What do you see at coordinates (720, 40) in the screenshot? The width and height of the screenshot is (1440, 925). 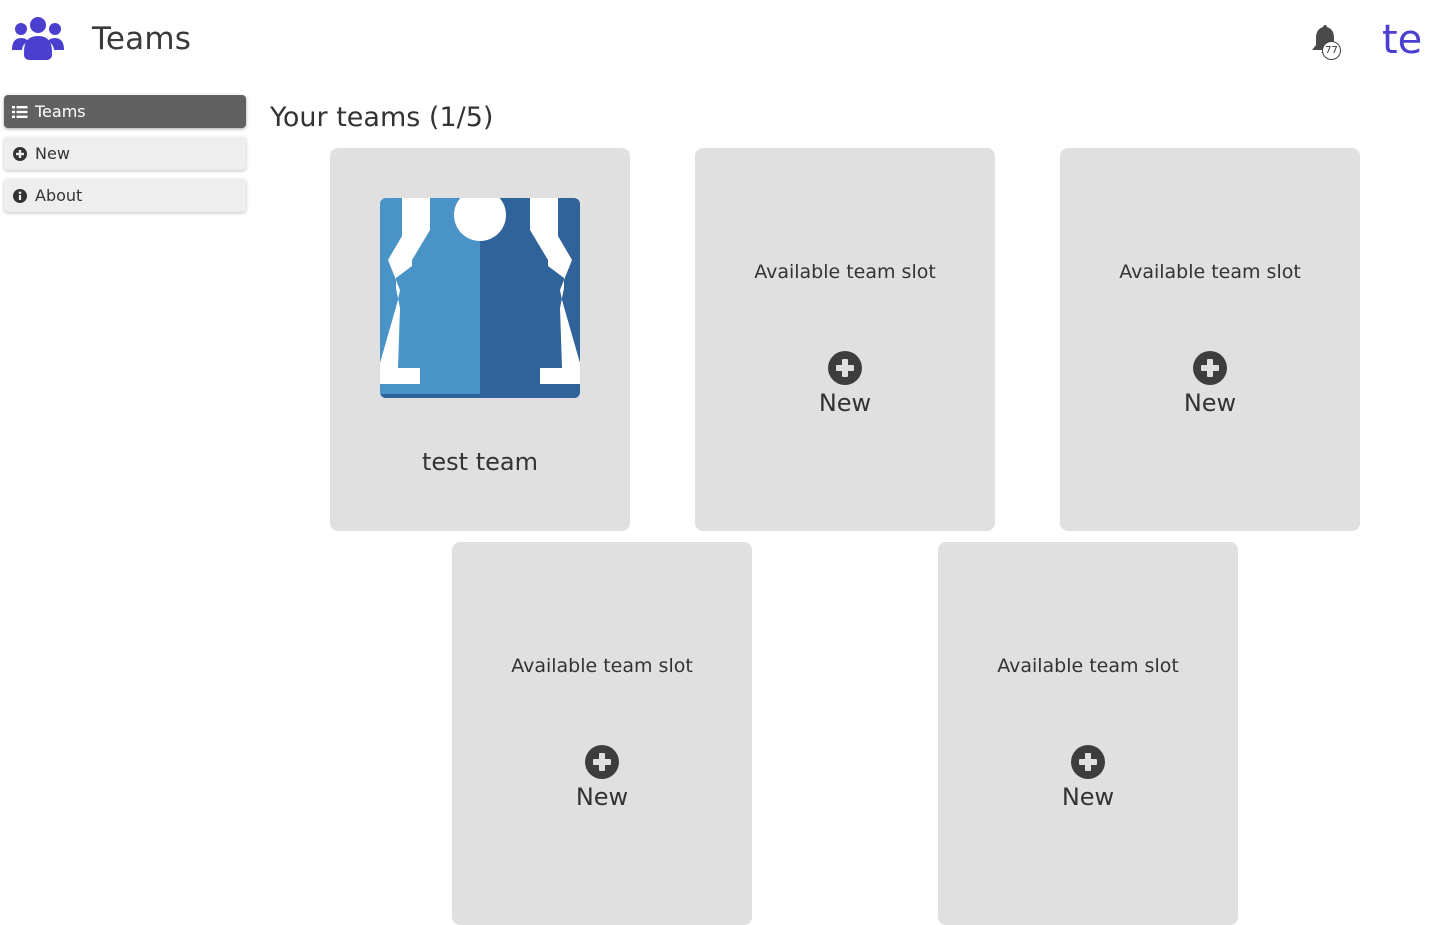 I see `app-header: Teams 77 te` at bounding box center [720, 40].